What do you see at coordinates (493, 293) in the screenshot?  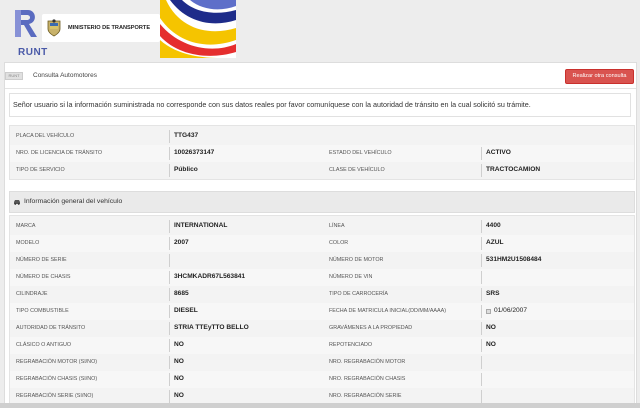 I see `field-value: SRS` at bounding box center [493, 293].